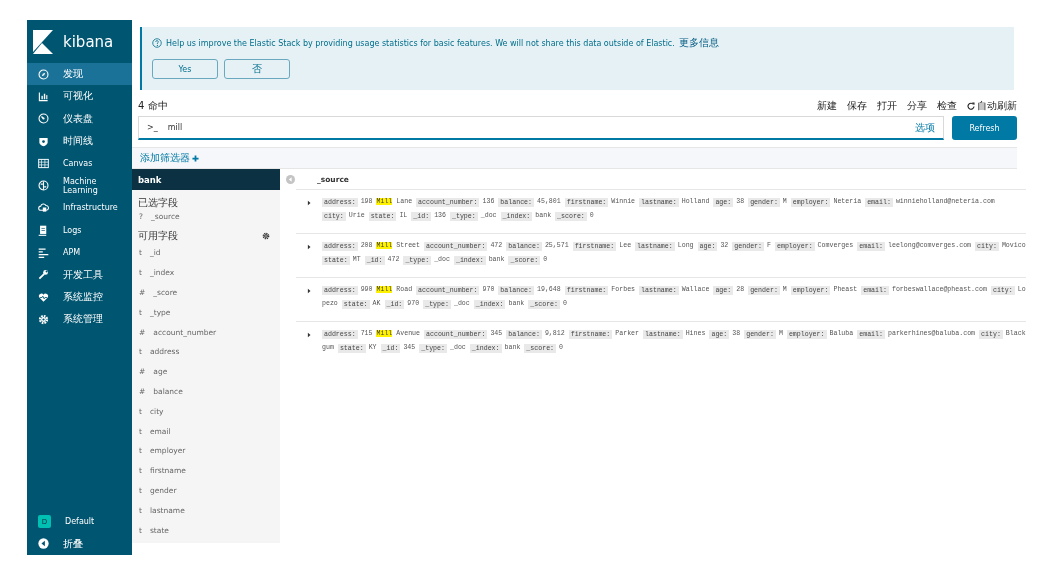  Describe the element at coordinates (43, 74) in the screenshot. I see `compass-icon` at that location.